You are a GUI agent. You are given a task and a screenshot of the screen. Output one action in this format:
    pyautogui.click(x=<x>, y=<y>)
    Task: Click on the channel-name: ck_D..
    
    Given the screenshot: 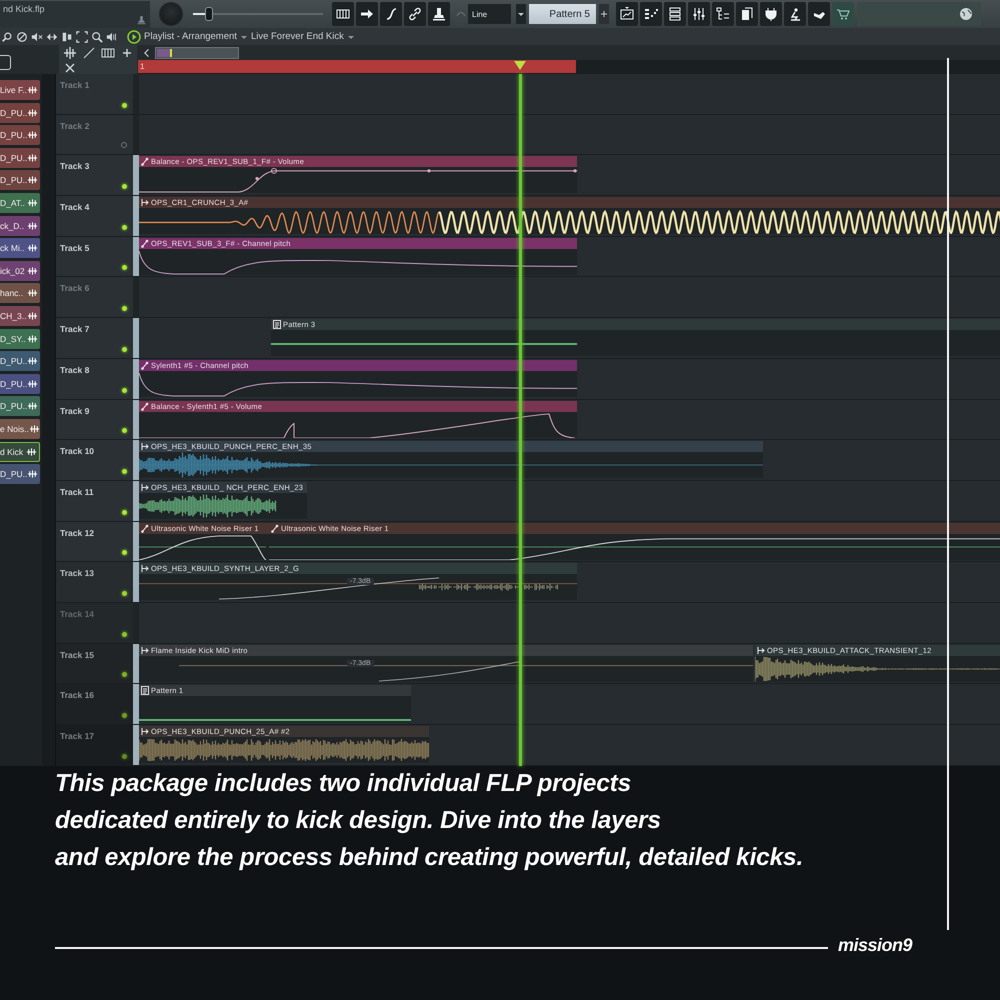 What is the action you would take?
    pyautogui.click(x=12, y=225)
    